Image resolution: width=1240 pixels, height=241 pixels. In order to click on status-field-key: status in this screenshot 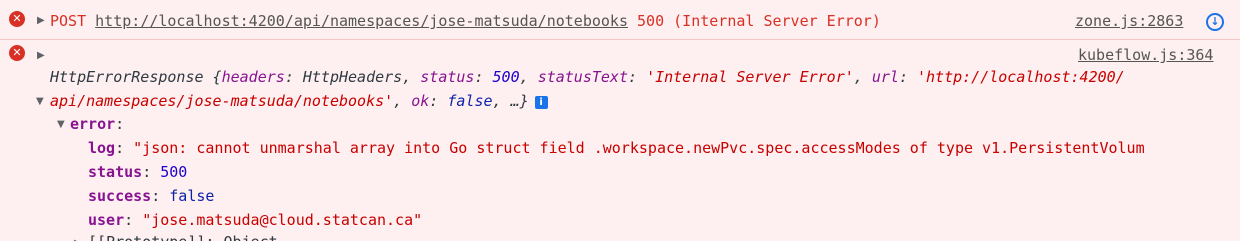, I will do `click(115, 172)`.